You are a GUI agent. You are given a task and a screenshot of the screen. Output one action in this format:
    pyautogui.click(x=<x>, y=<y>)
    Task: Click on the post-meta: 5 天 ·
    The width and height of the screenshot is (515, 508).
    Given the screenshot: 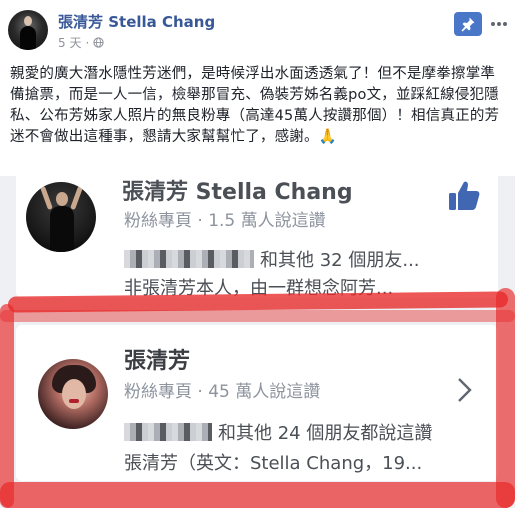 What is the action you would take?
    pyautogui.click(x=81, y=42)
    